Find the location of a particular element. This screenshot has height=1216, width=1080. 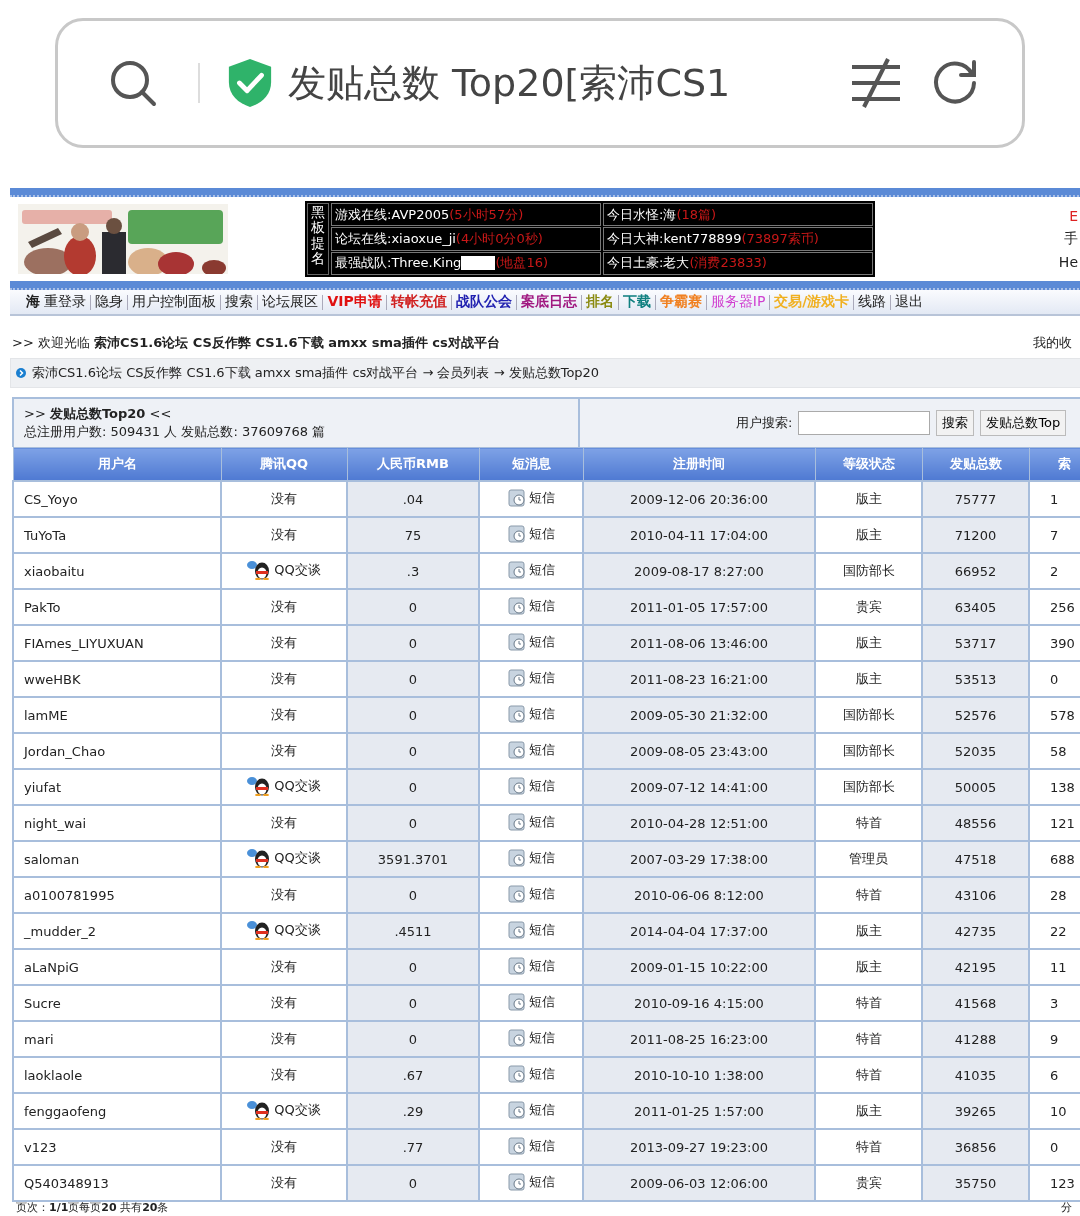

favorites-link: 我的收 is located at coordinates (1052, 343).